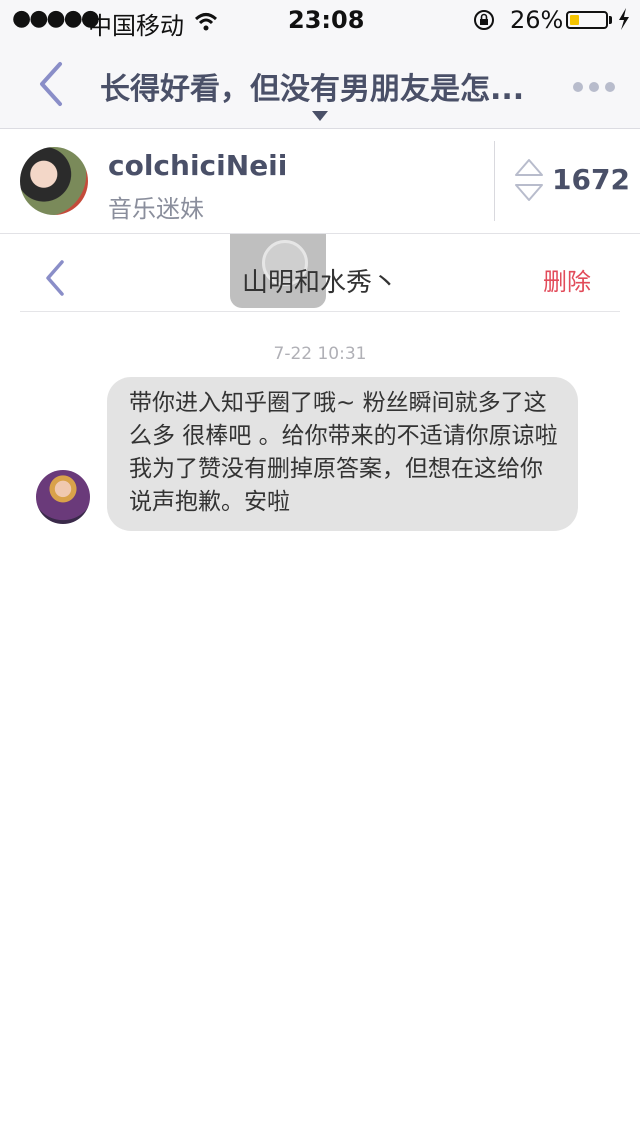 This screenshot has height=1136, width=640. Describe the element at coordinates (320, 115) in the screenshot. I see `caret-down-icon` at that location.